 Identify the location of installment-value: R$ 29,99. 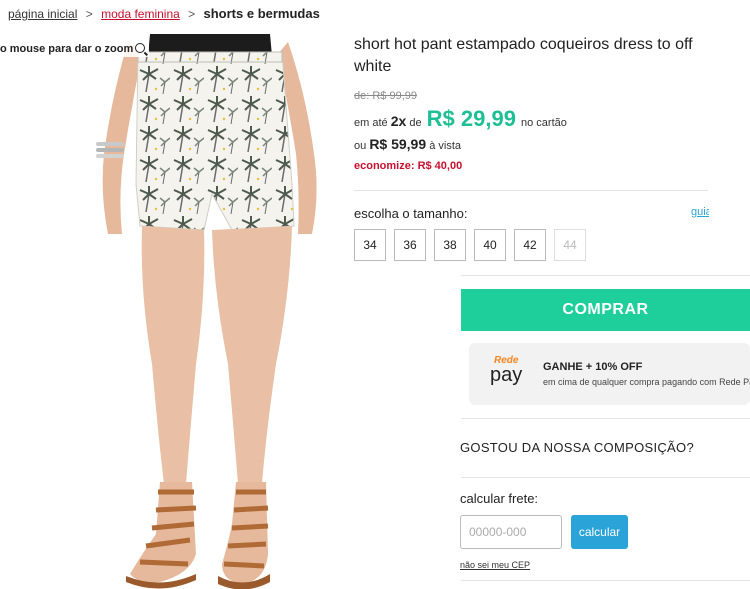
(471, 118).